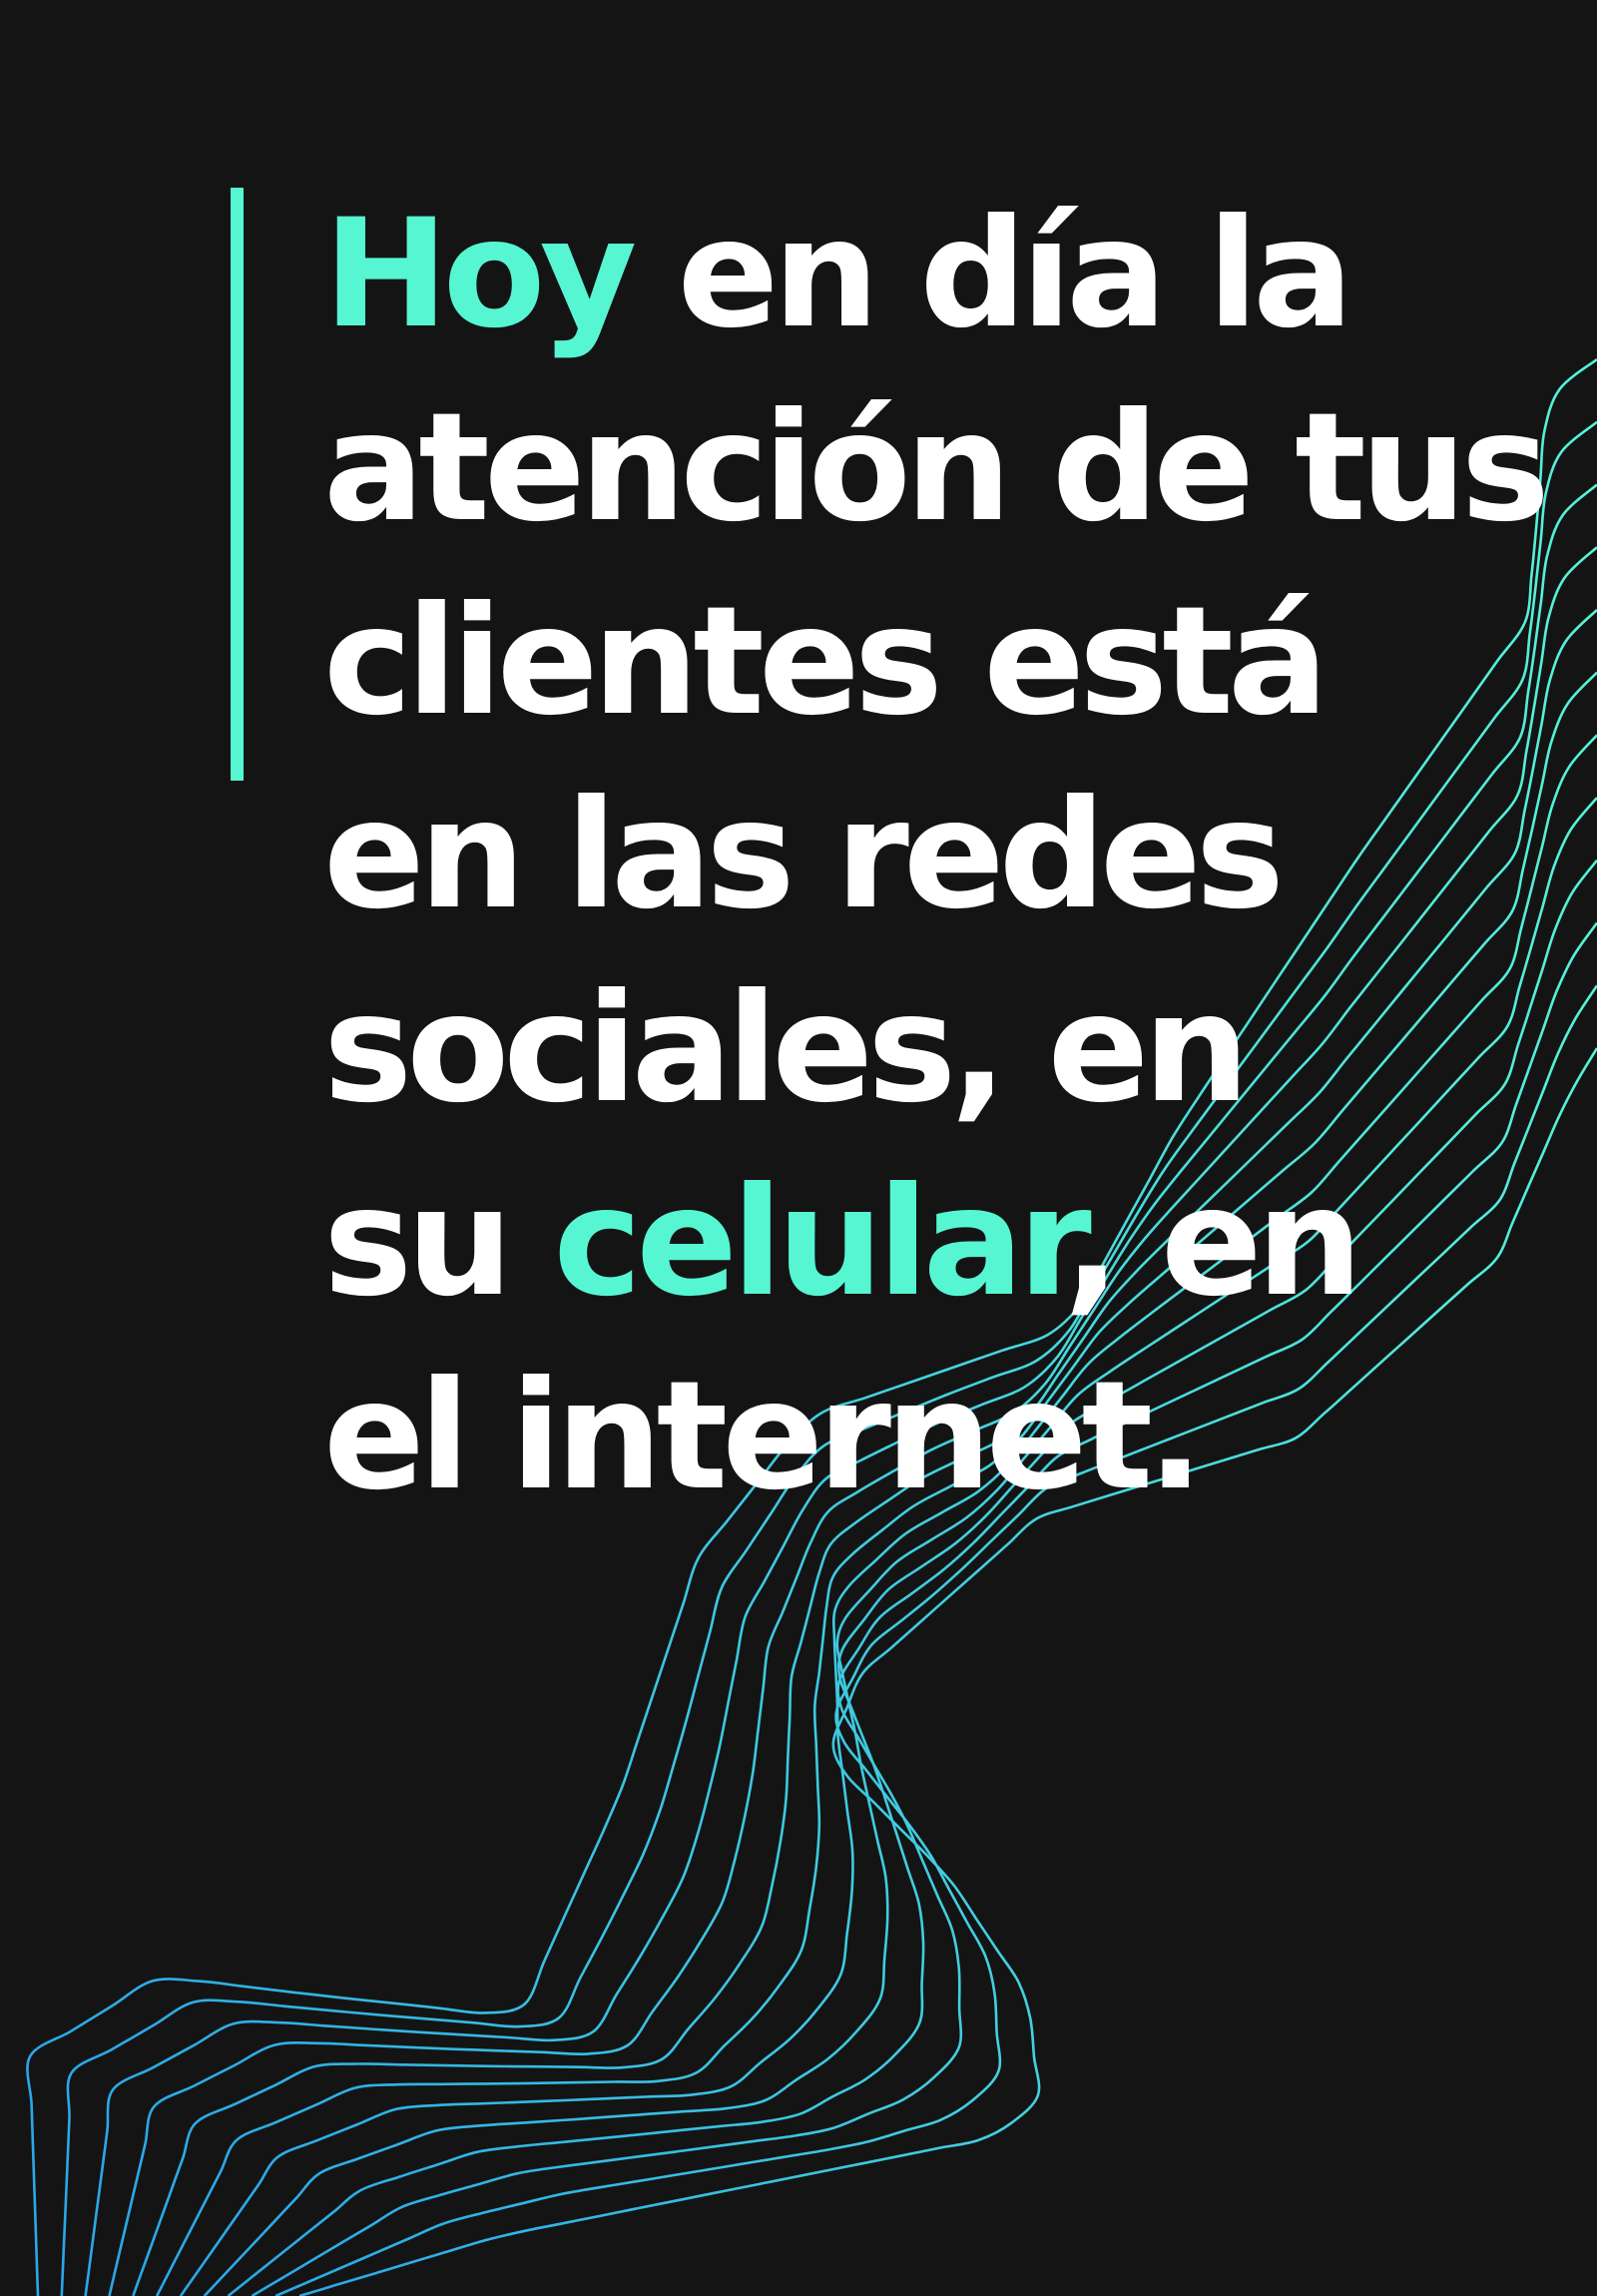 The width and height of the screenshot is (1597, 2296). Describe the element at coordinates (804, 856) in the screenshot. I see `headline-text: en las redes` at that location.